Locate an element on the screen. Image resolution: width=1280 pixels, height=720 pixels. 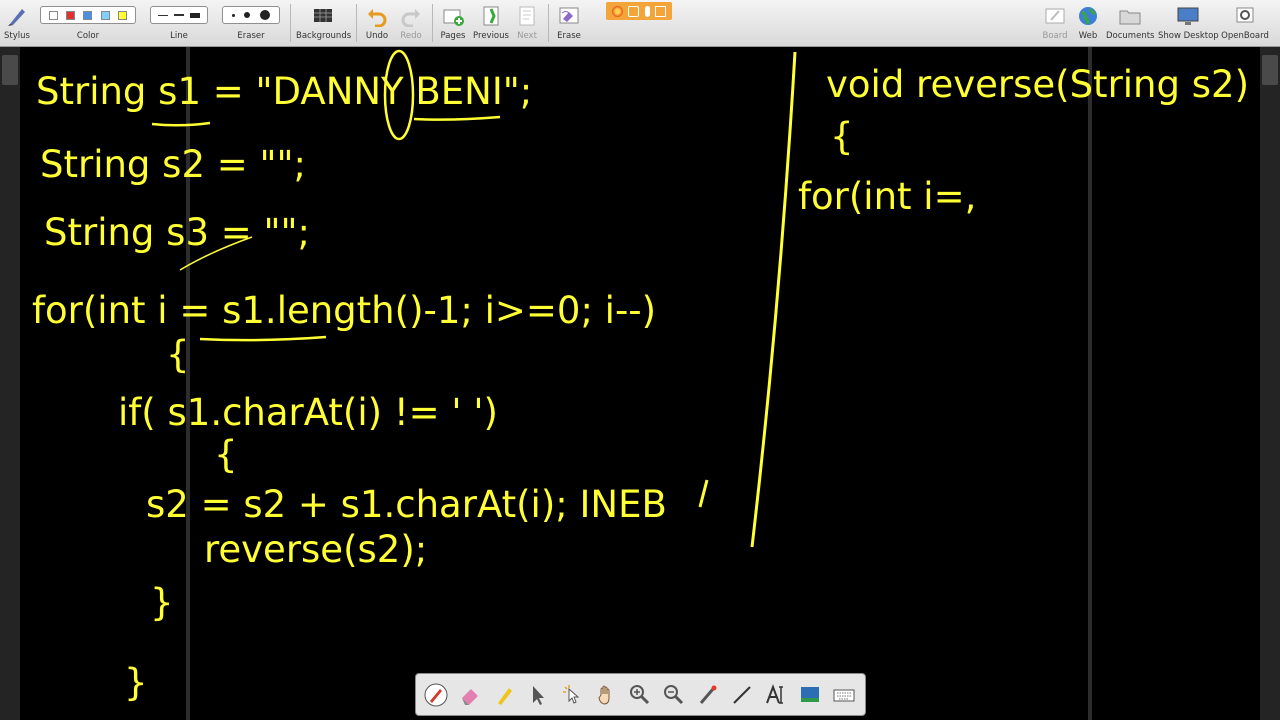
line-width-picker: Line is located at coordinates (179, 23).